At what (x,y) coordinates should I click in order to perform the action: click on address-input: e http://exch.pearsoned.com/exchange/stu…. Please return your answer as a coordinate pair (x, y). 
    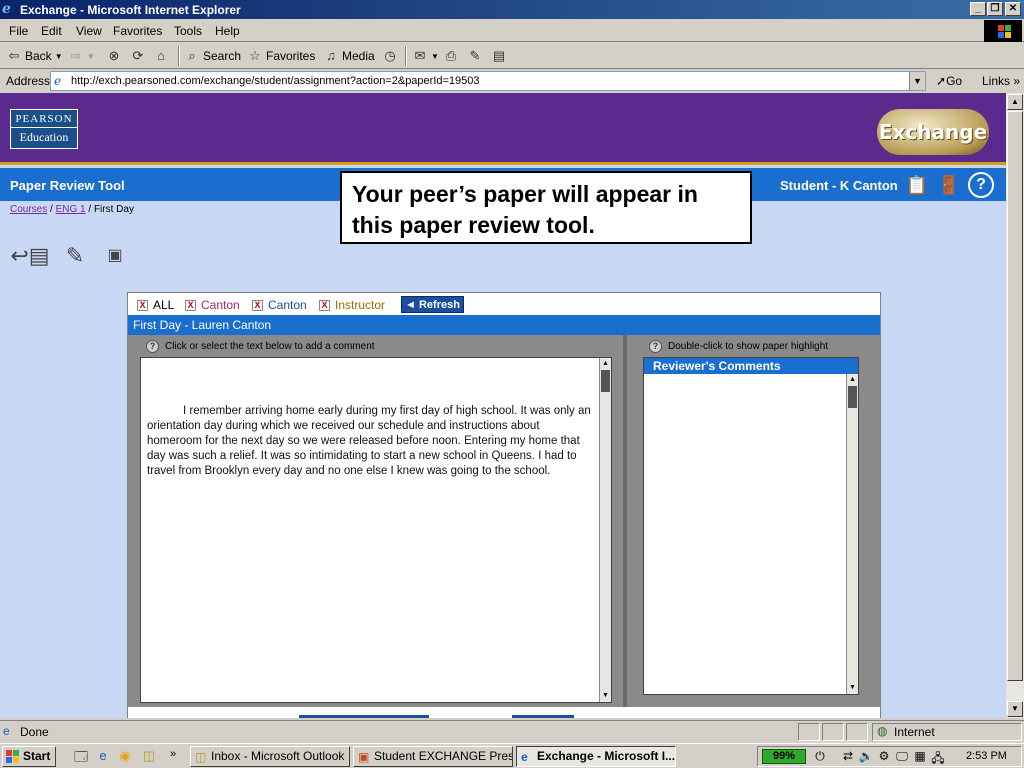
    Looking at the image, I should click on (488, 81).